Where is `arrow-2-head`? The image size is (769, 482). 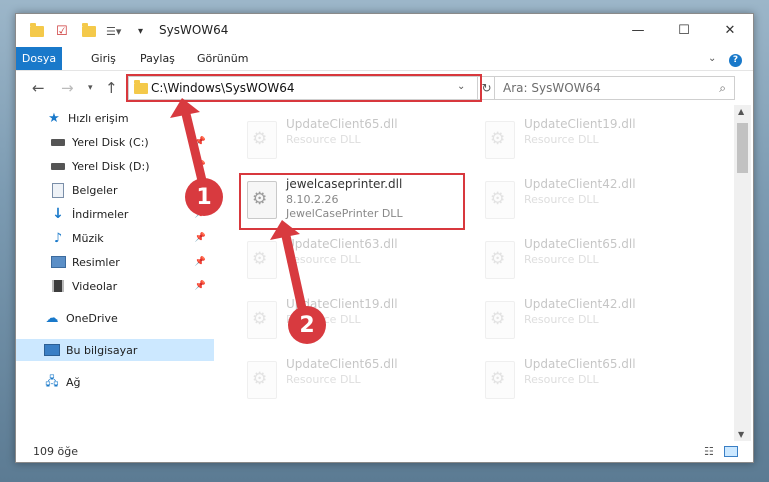
arrow-2-head is located at coordinates (285, 230).